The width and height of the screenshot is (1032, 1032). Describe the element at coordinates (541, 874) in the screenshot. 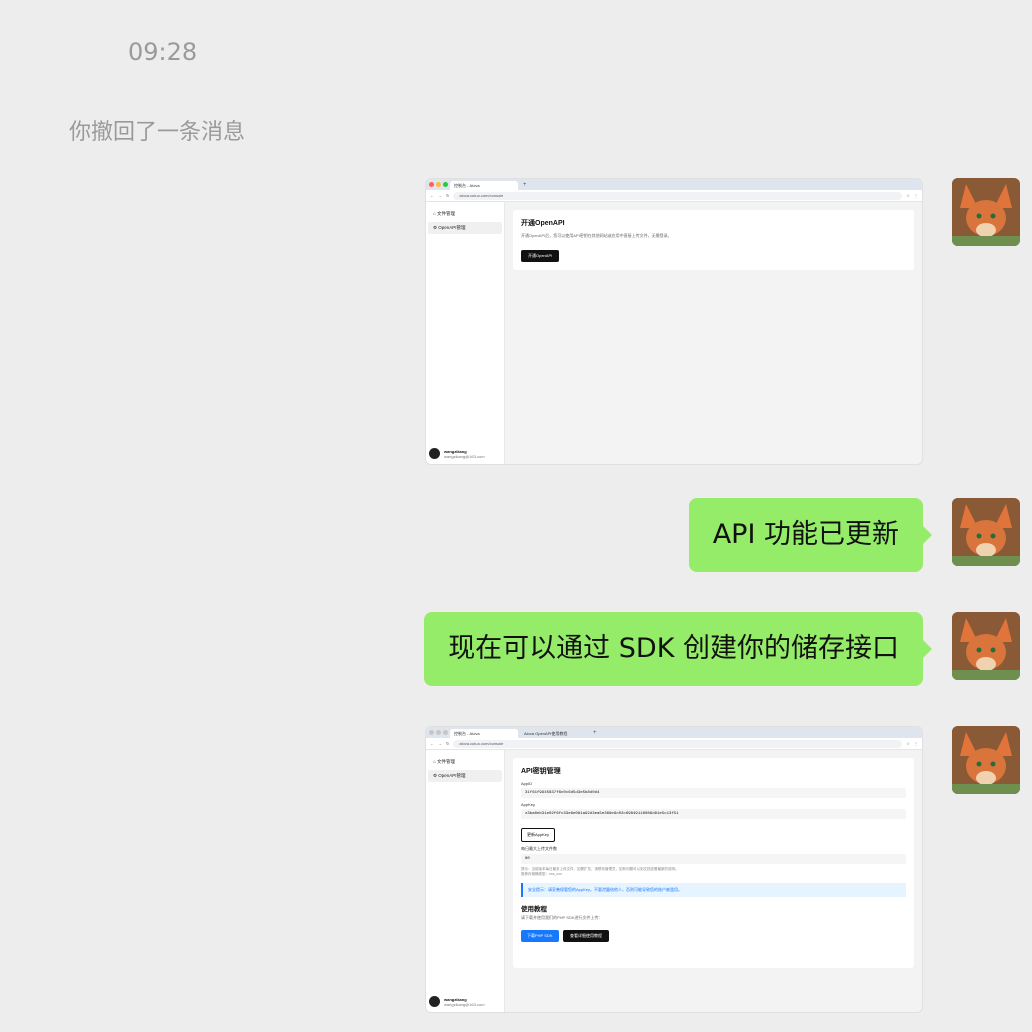

I see `hint-text: 推荐存储桶类型：oss_cos` at that location.